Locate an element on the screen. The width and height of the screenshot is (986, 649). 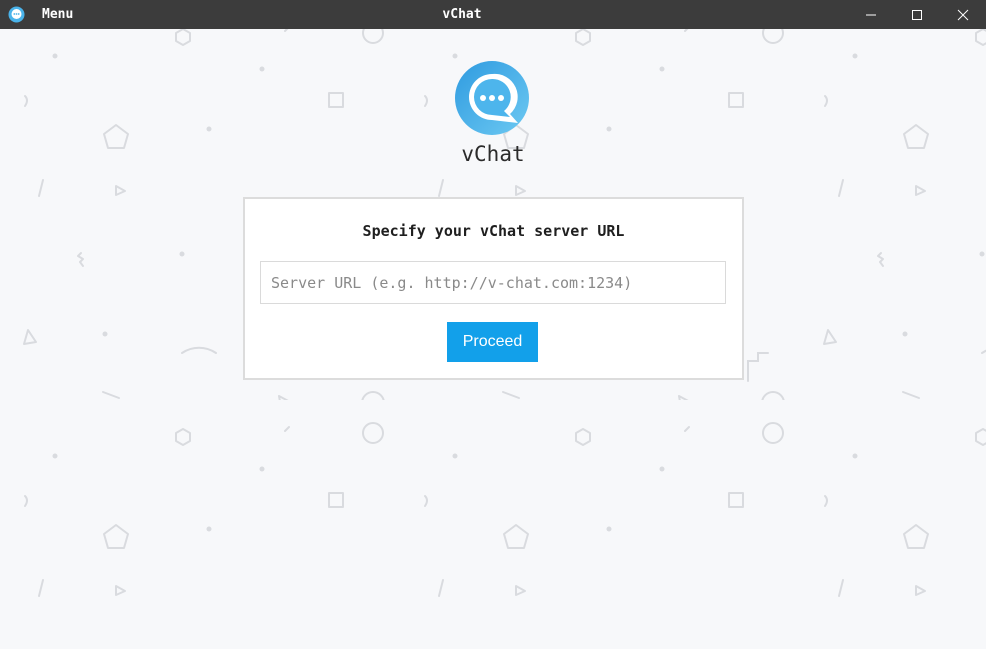
close-button is located at coordinates (963, 14).